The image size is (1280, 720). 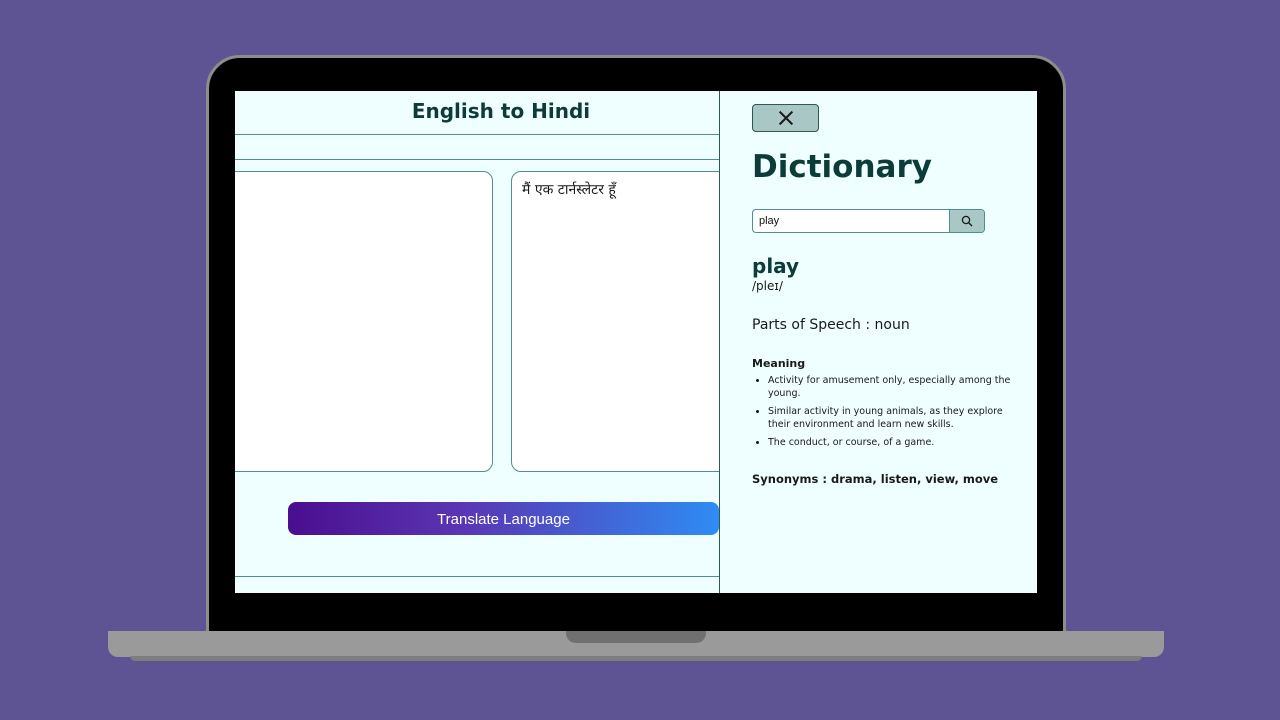 I want to click on synonyms-text: Synonyms : drama, listen, view, move, so click(x=875, y=479).